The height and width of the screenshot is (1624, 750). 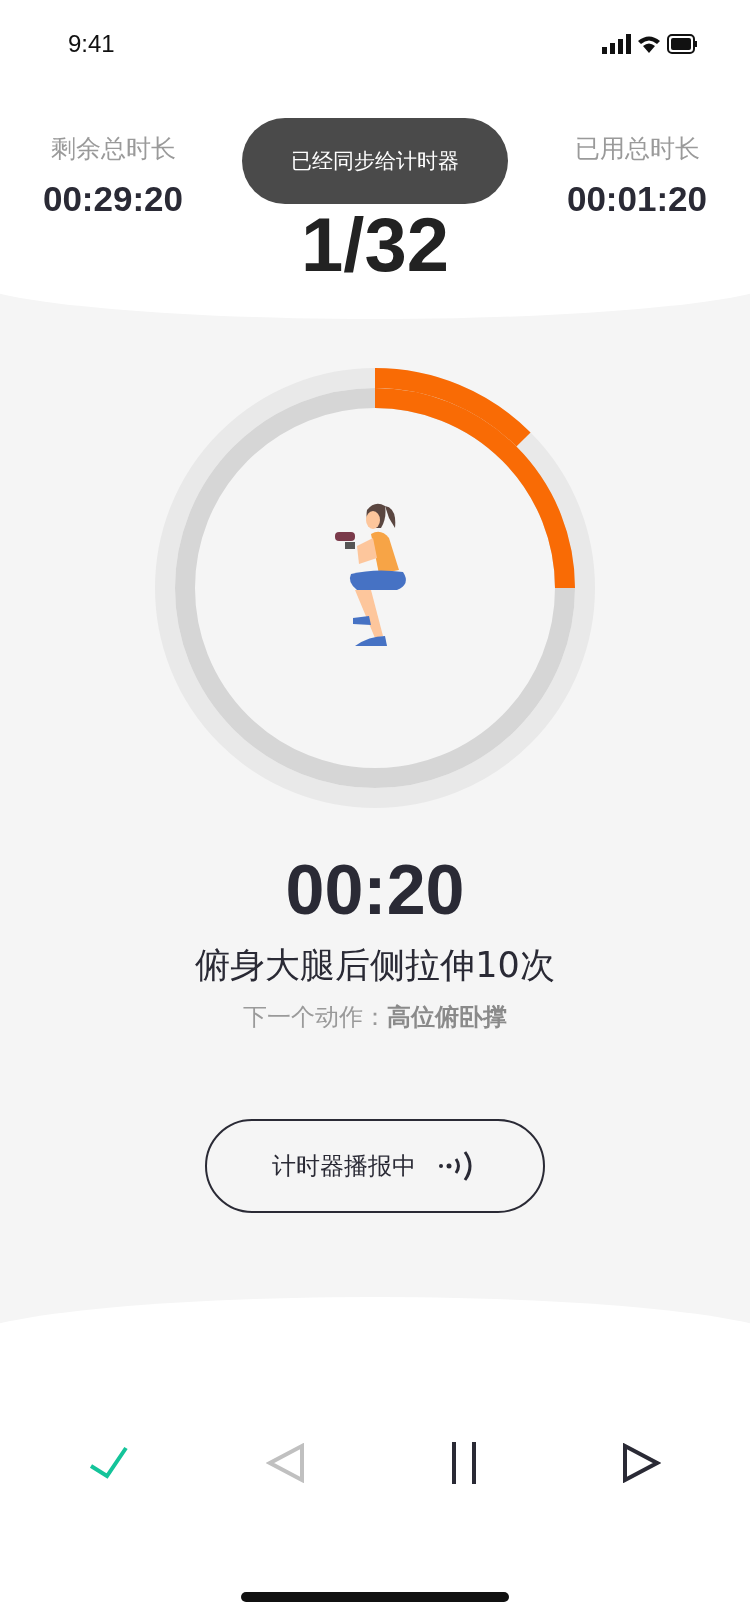 What do you see at coordinates (113, 149) in the screenshot?
I see `stat-label: 剩余总时长` at bounding box center [113, 149].